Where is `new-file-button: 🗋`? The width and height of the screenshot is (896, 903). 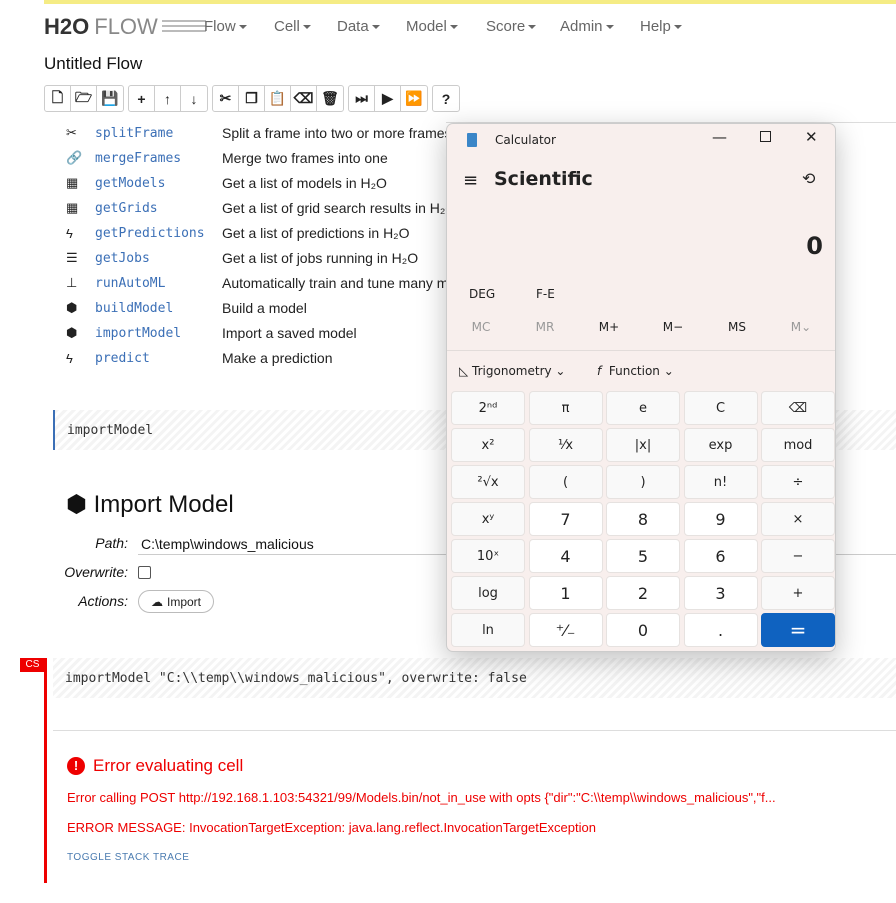
new-file-button: 🗋 is located at coordinates (58, 98).